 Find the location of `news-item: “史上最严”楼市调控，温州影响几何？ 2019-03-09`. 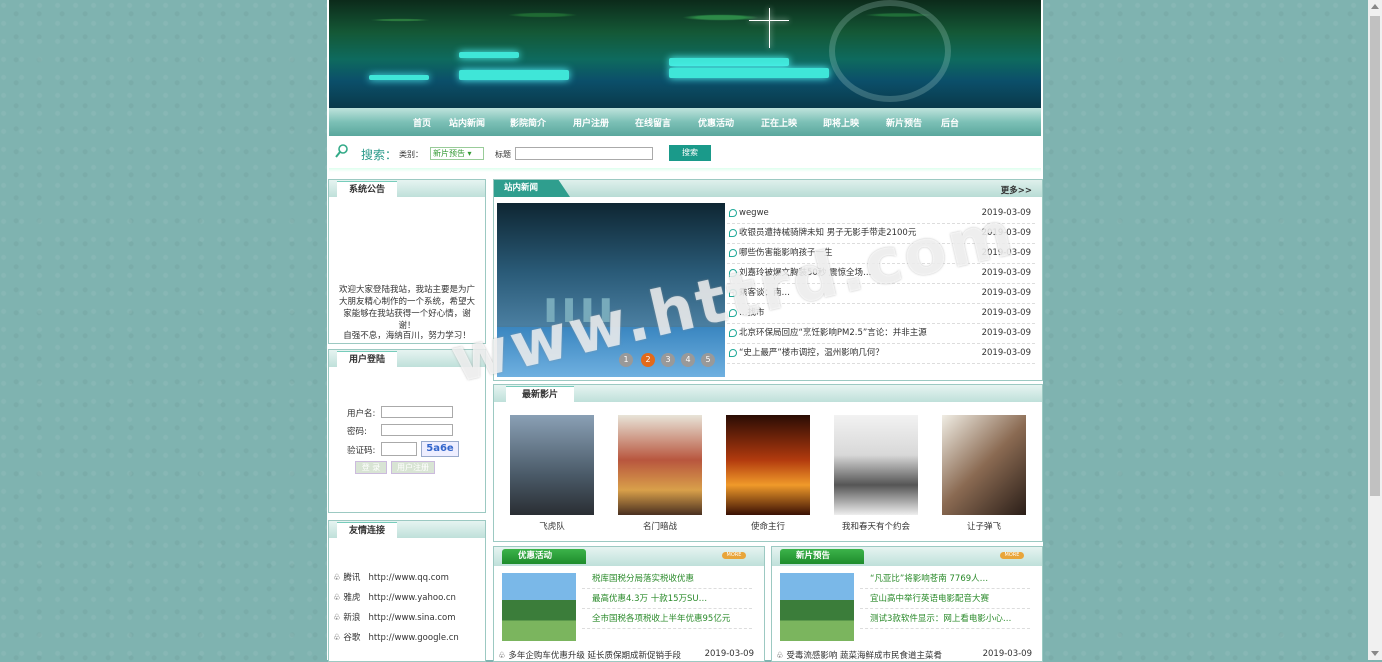

news-item: “史上最严”楼市调控，温州影响几何？ 2019-03-09 is located at coordinates (881, 353).